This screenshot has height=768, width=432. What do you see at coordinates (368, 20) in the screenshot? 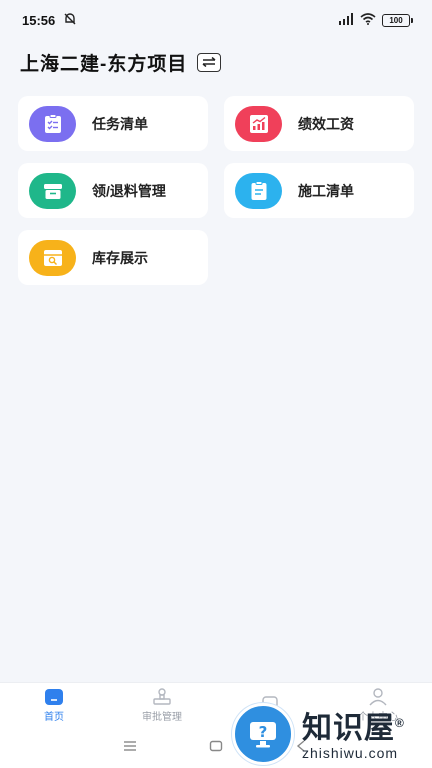
I see `wifi-icon` at bounding box center [368, 20].